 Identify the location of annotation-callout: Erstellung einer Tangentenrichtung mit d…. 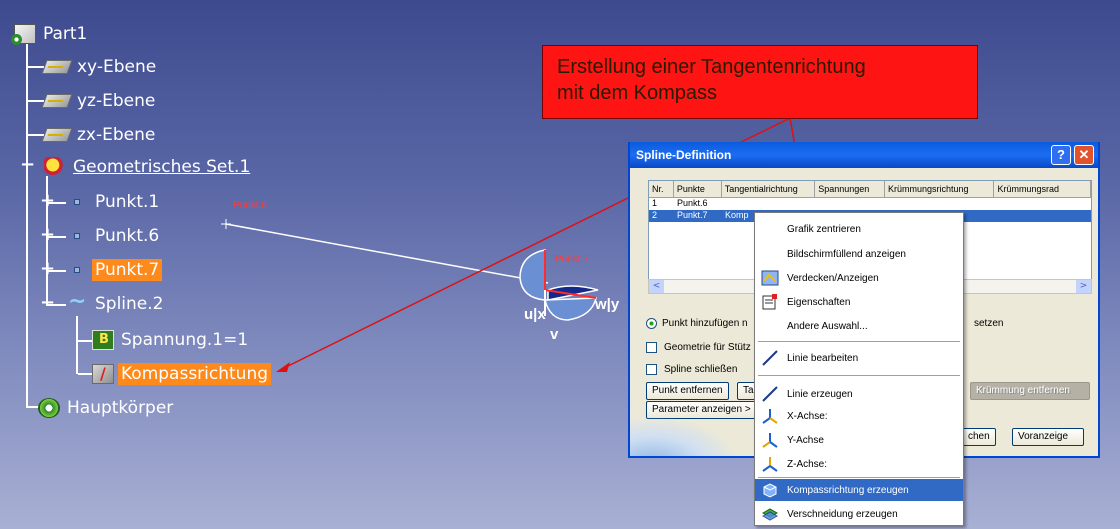
(760, 82).